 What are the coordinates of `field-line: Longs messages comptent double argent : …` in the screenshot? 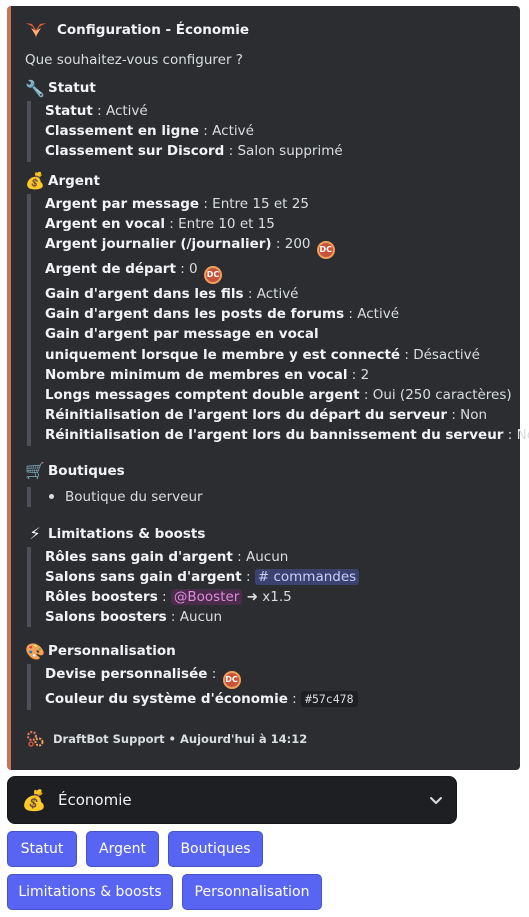 It's located at (278, 395).